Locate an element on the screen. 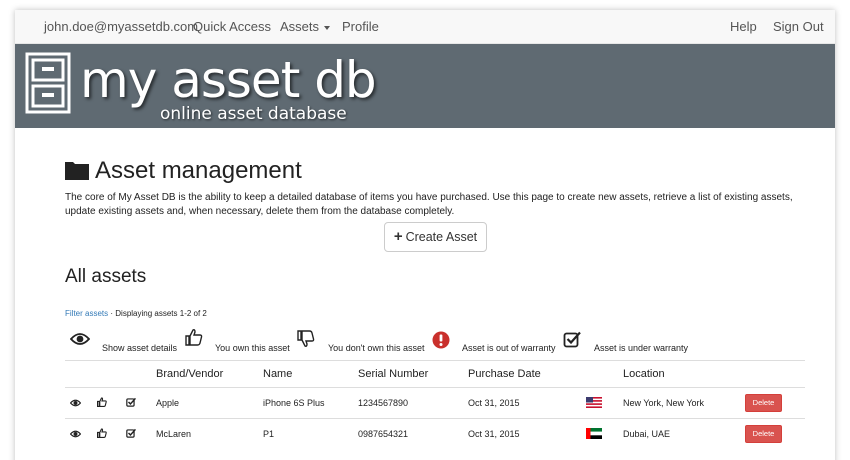 The height and width of the screenshot is (460, 850). display-count: Displaying assets 1-2 of 2 is located at coordinates (161, 313).